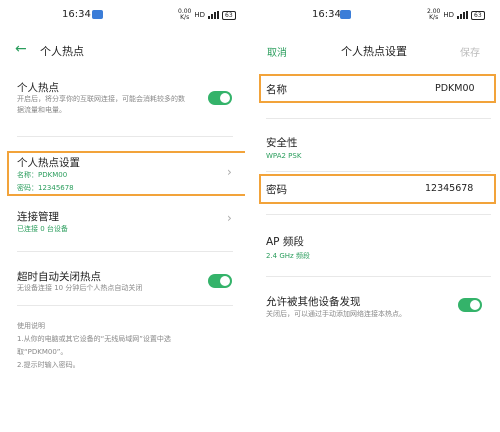  Describe the element at coordinates (449, 188) in the screenshot. I see `password-input: 12345678` at that location.